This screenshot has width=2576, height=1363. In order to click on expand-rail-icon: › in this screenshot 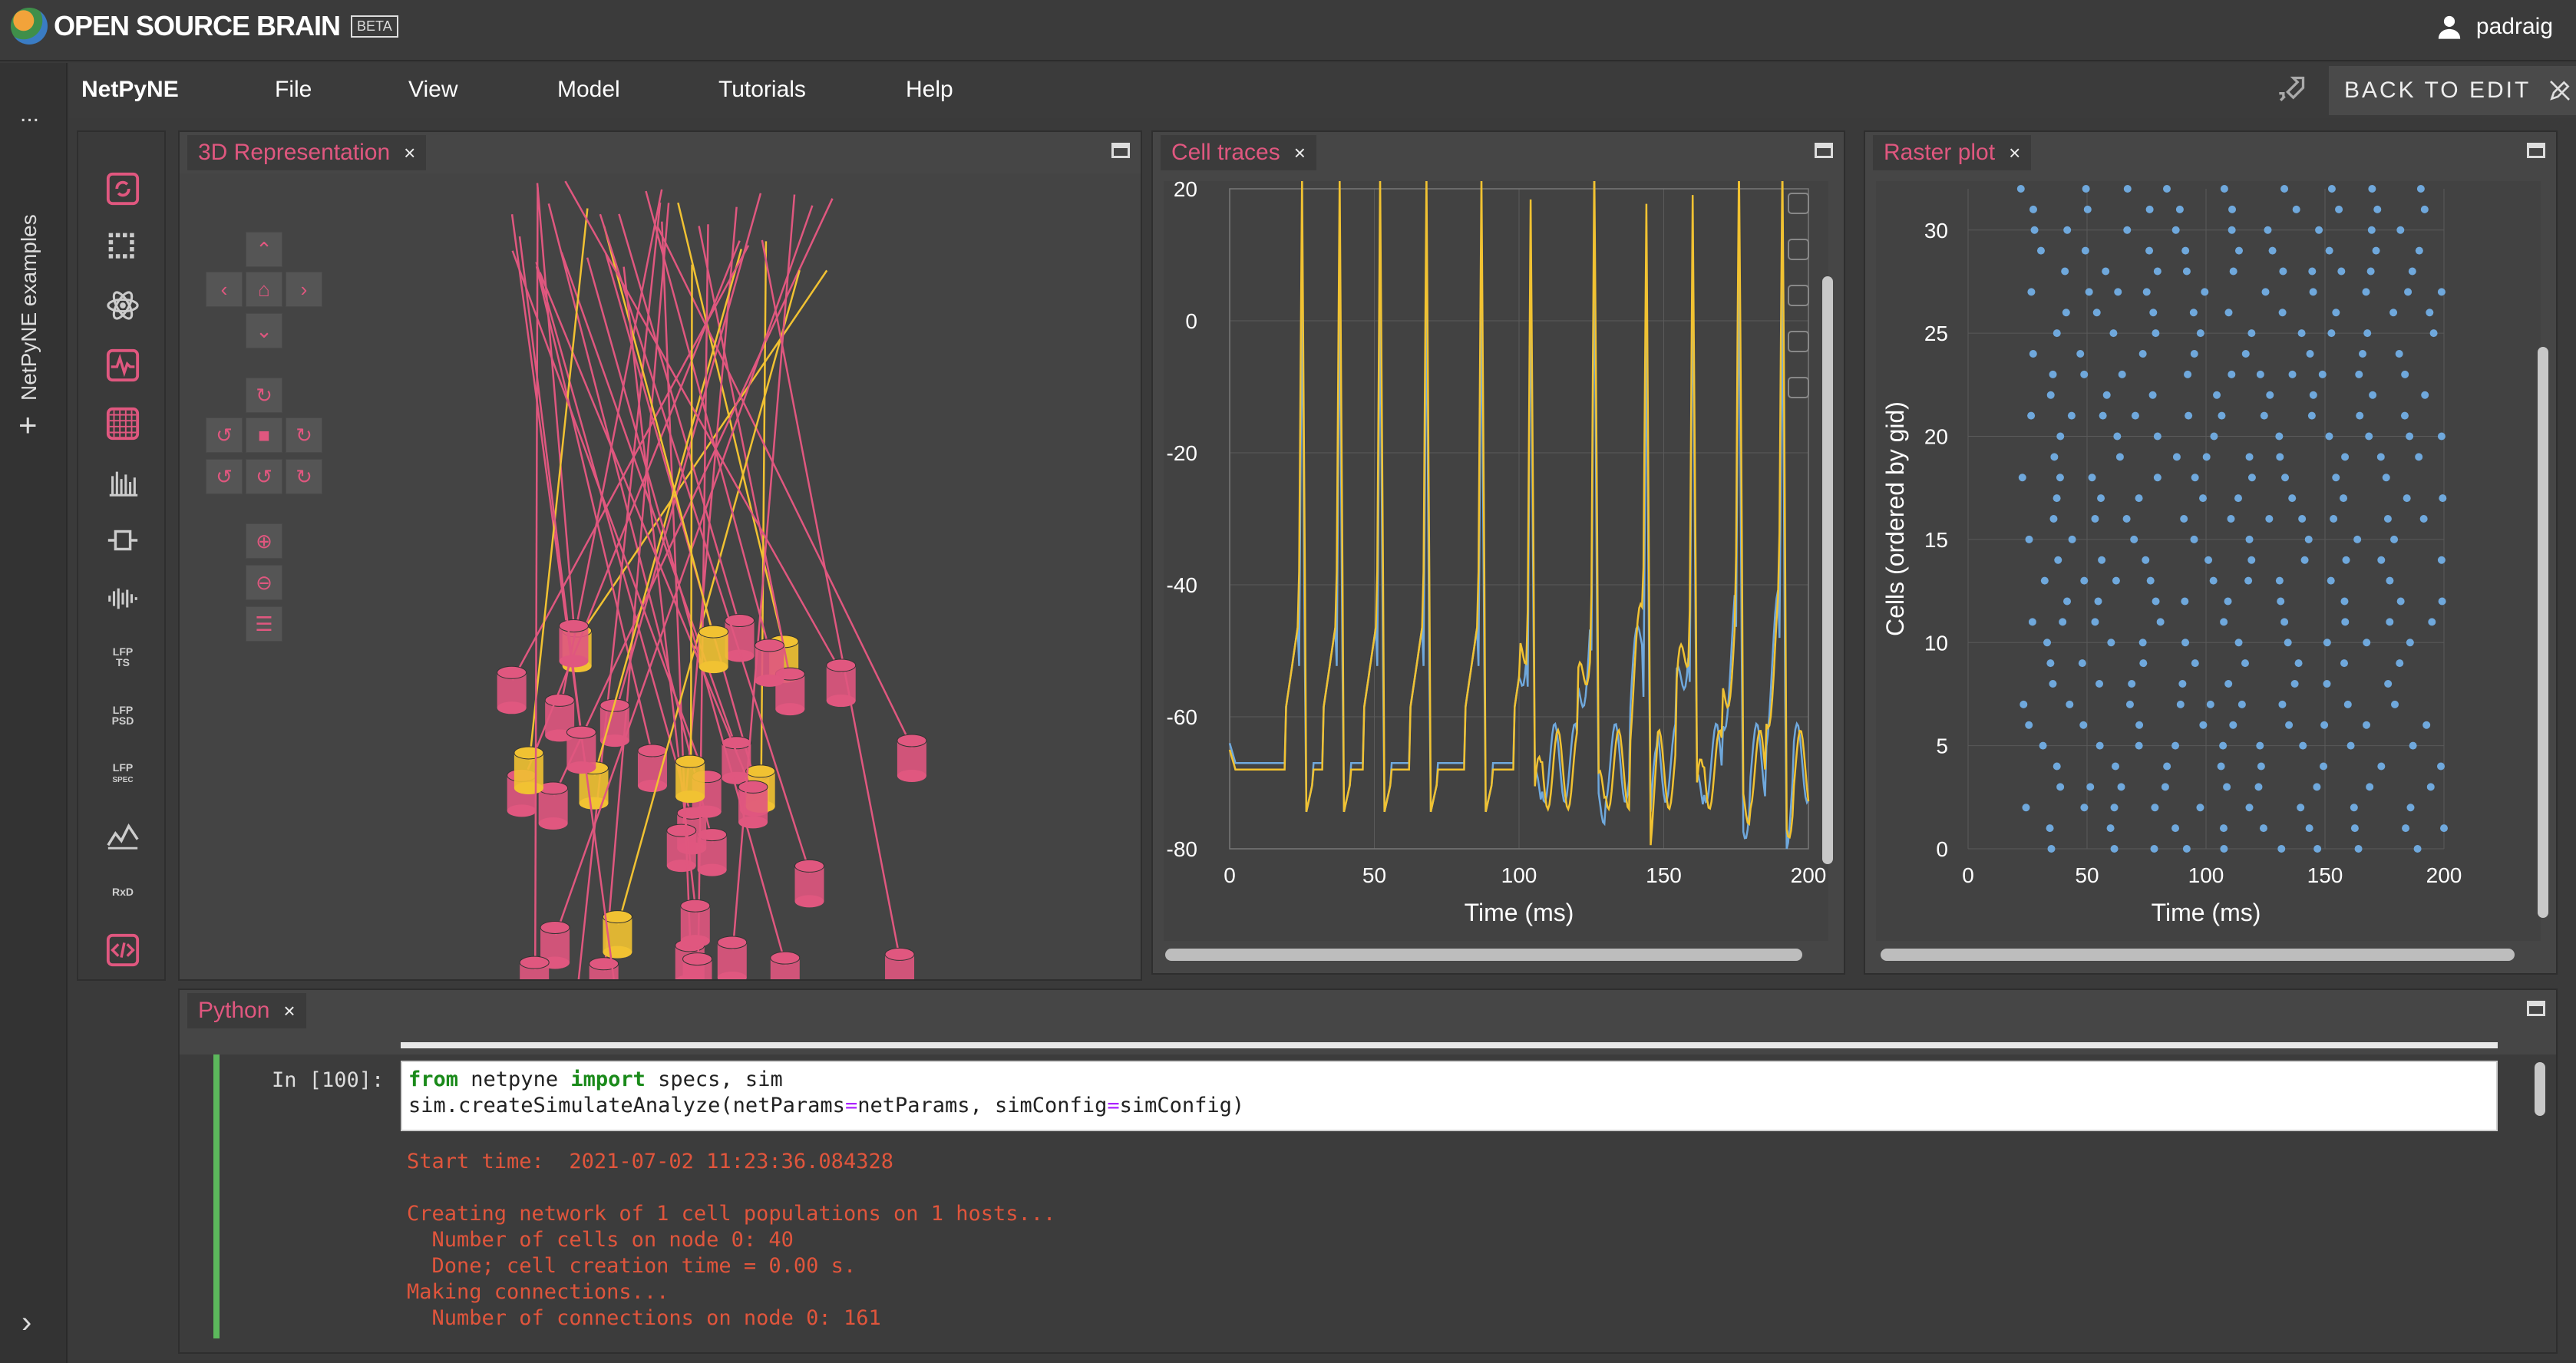, I will do `click(26, 1322)`.